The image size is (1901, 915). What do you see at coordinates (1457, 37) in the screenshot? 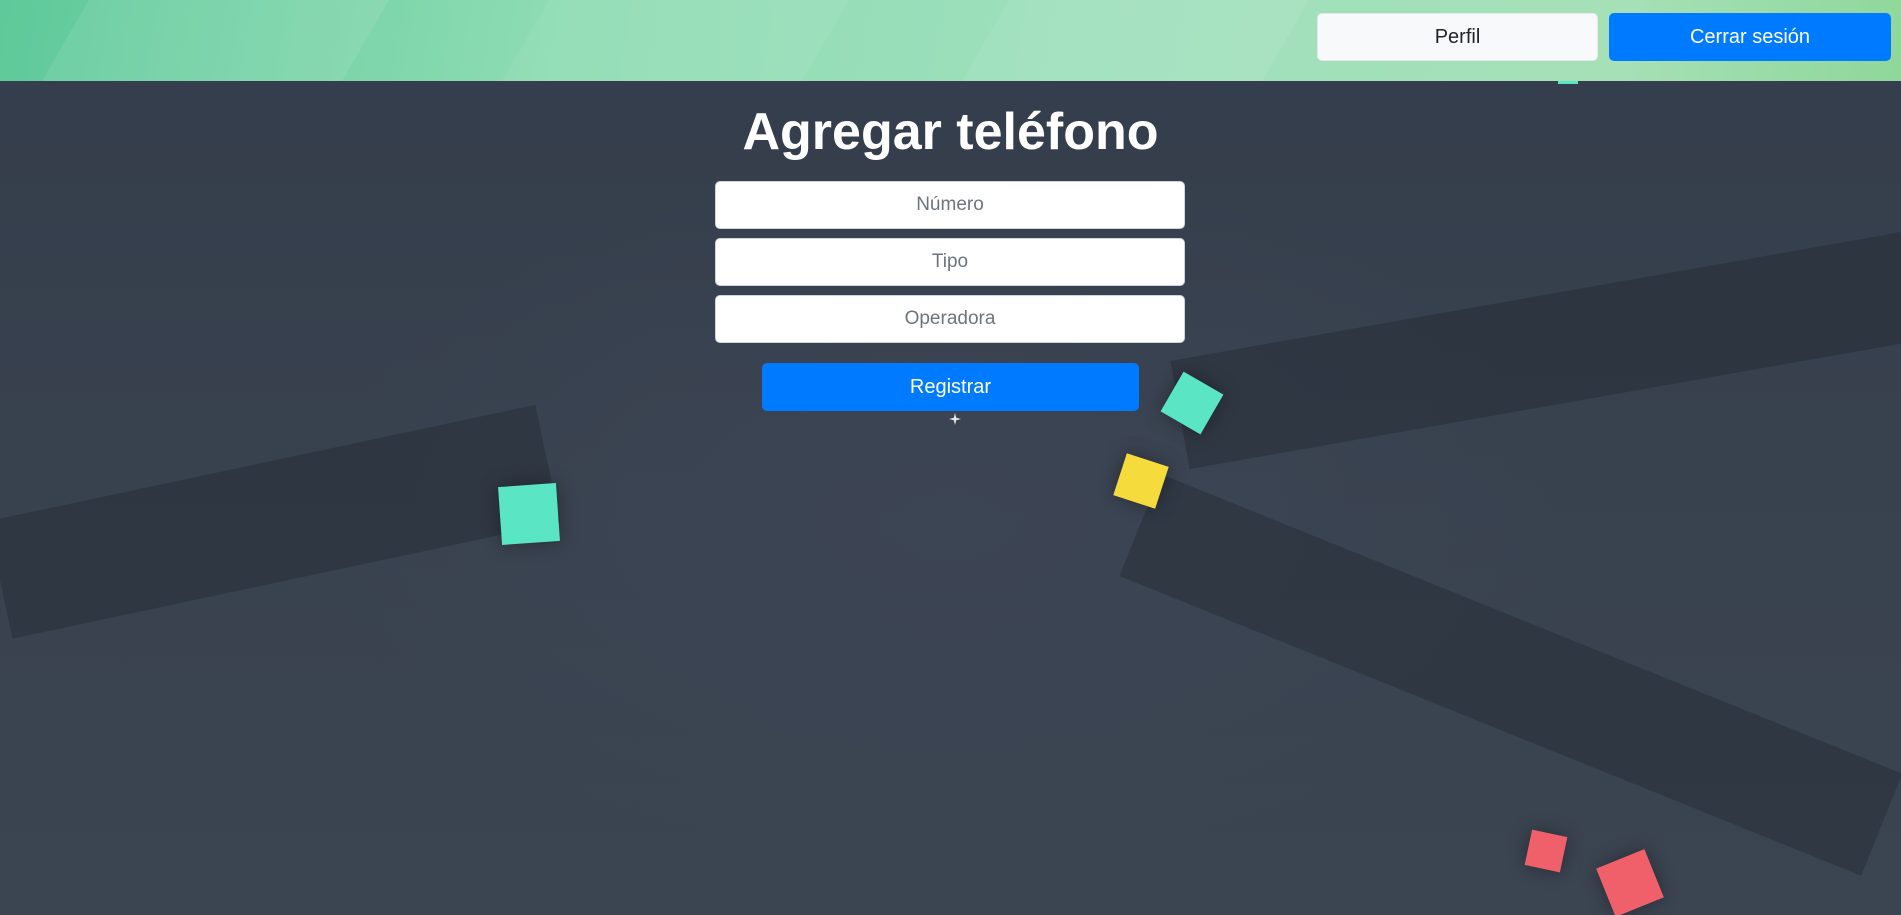
I see `profile-button: Perfil` at bounding box center [1457, 37].